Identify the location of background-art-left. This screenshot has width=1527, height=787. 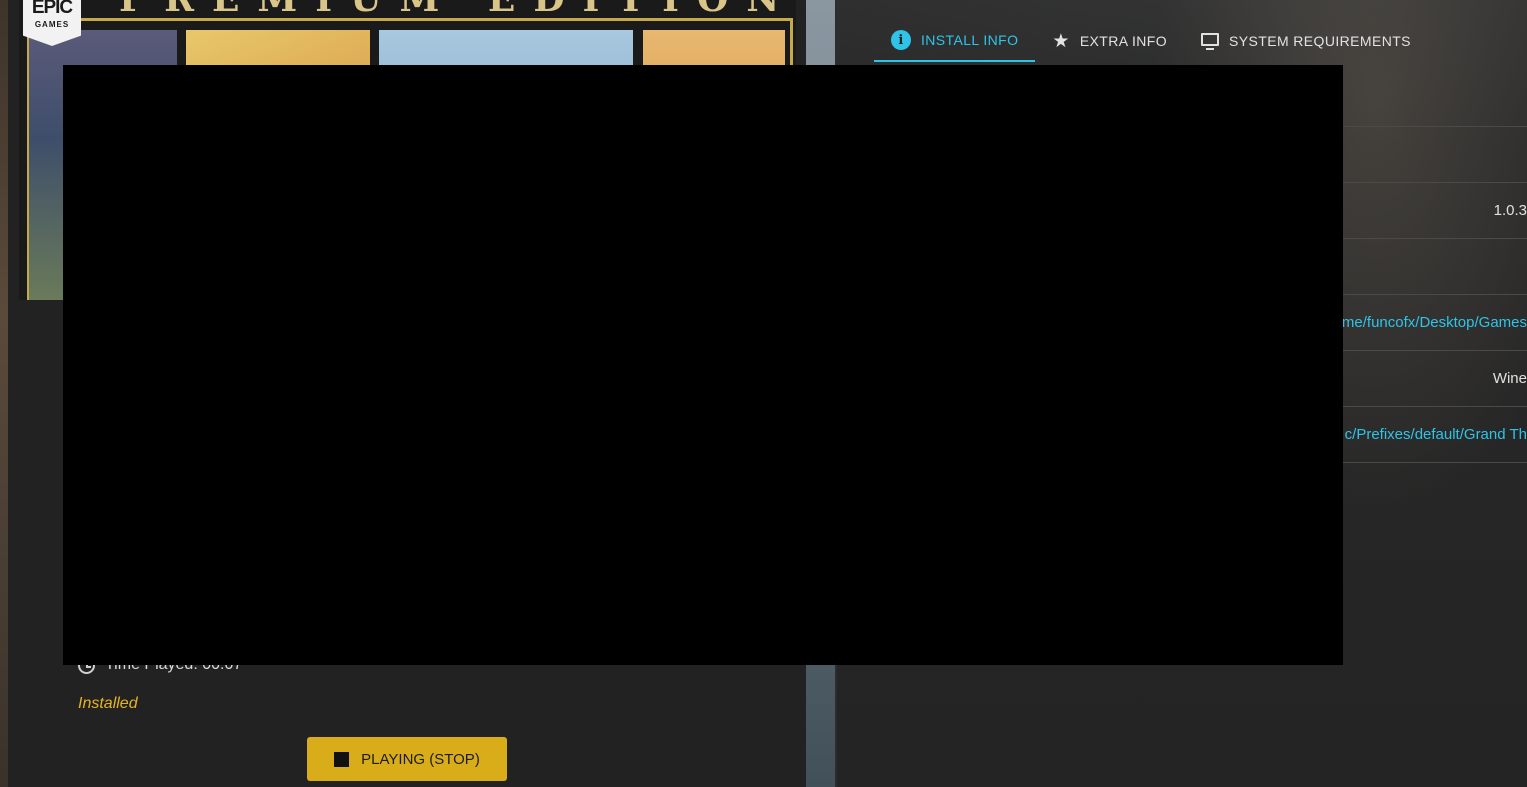
(4, 393).